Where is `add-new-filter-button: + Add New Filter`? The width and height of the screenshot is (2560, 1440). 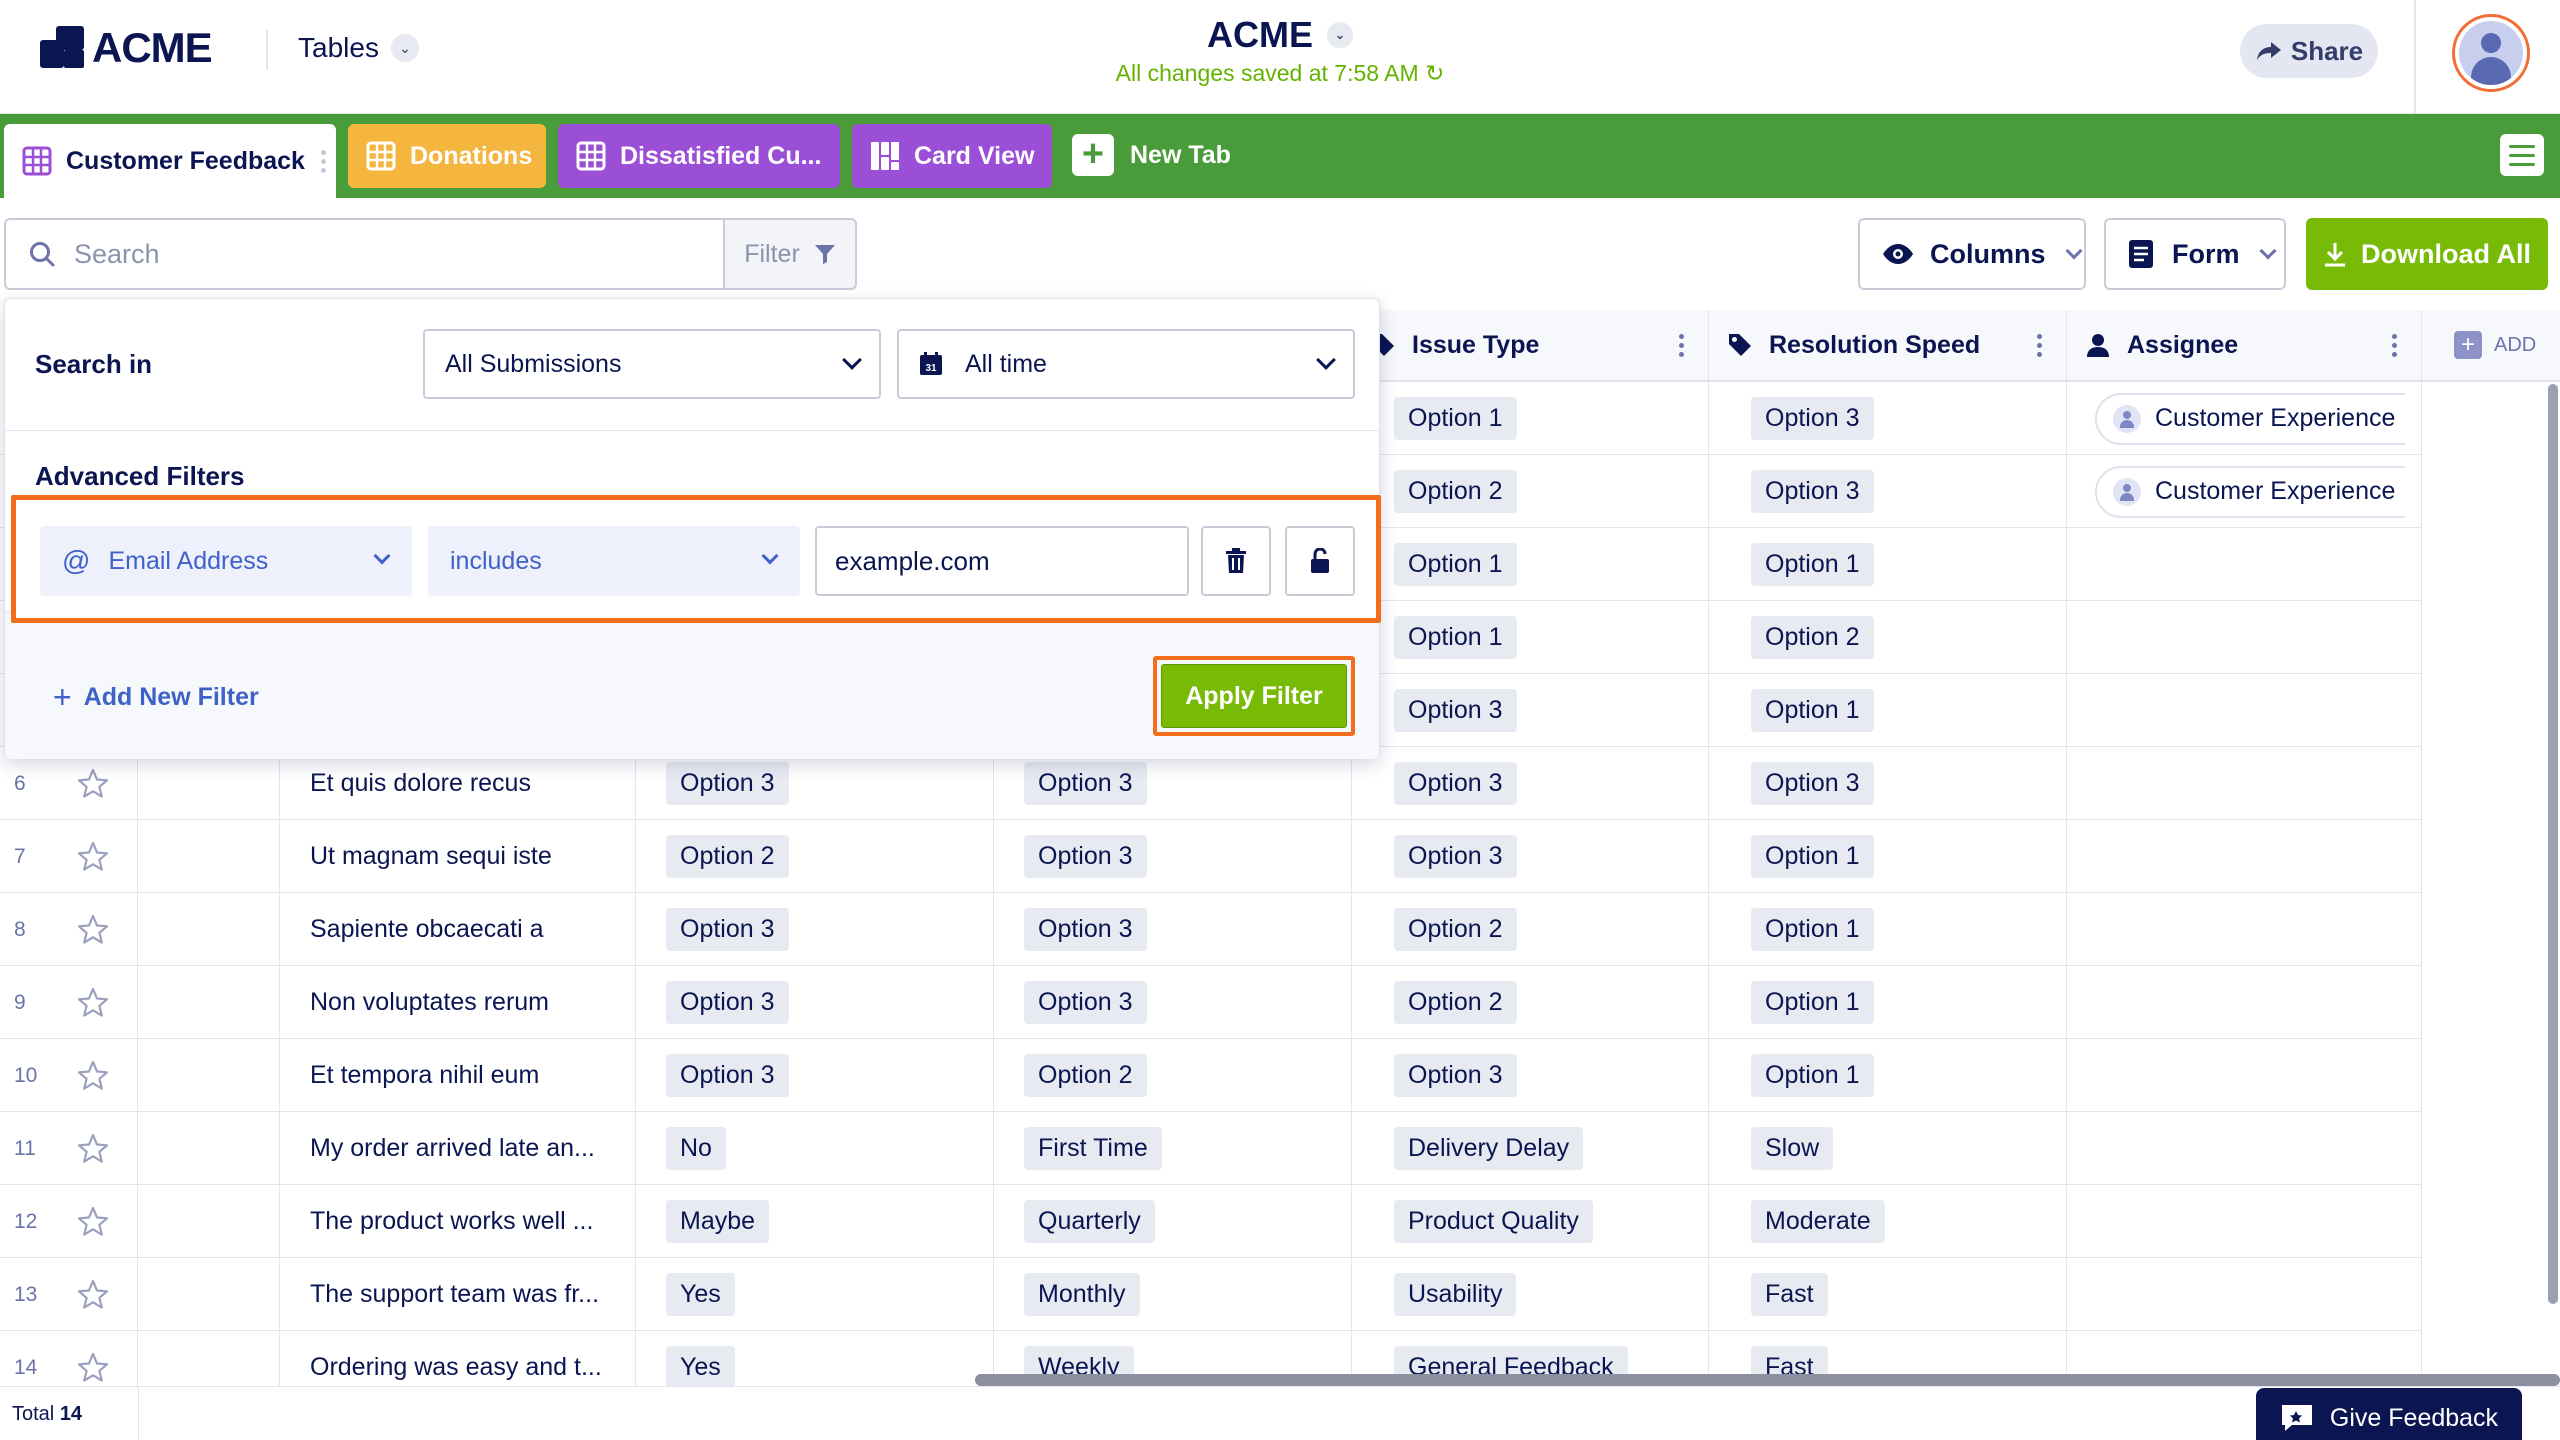 add-new-filter-button: + Add New Filter is located at coordinates (156, 697).